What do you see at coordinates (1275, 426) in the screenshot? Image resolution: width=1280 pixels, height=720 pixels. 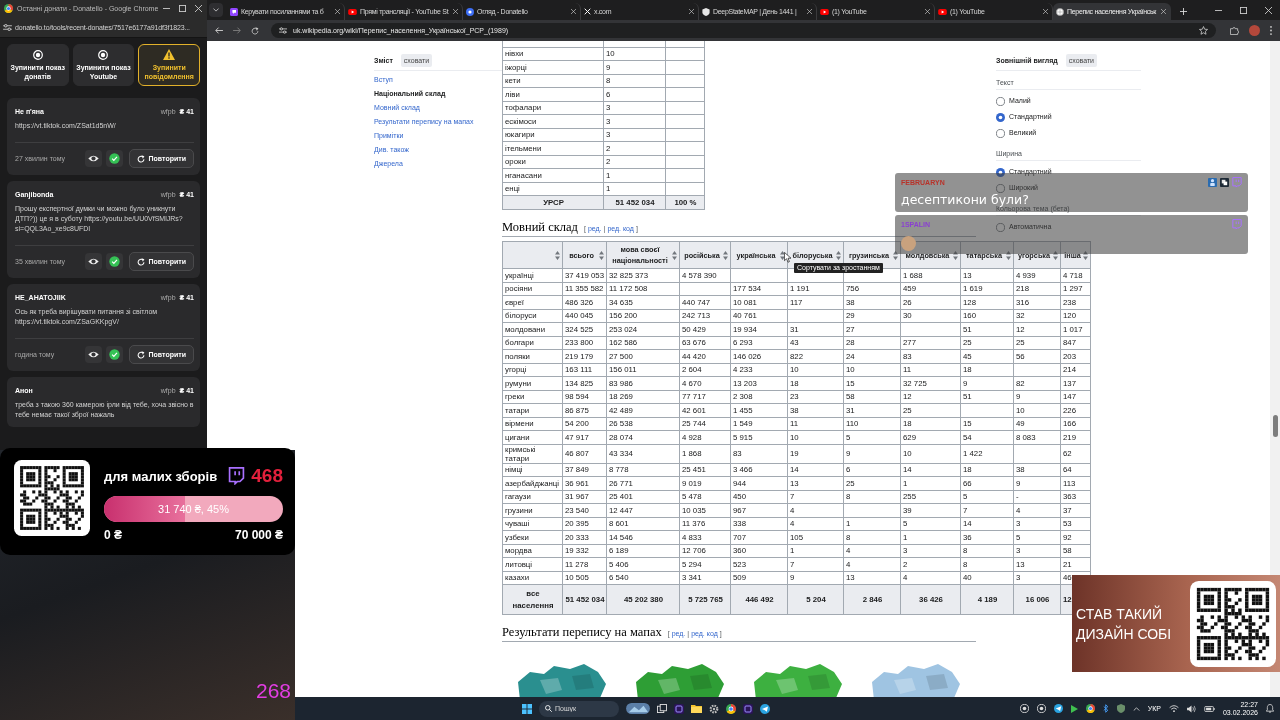 I see `scrollbar-thumb` at bounding box center [1275, 426].